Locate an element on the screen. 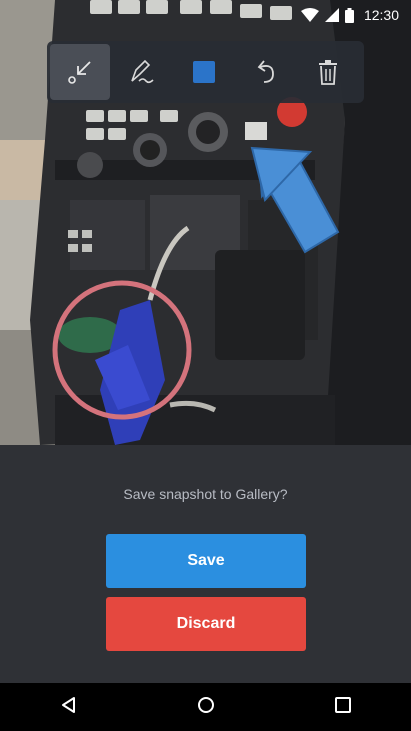  trash-icon is located at coordinates (328, 72).